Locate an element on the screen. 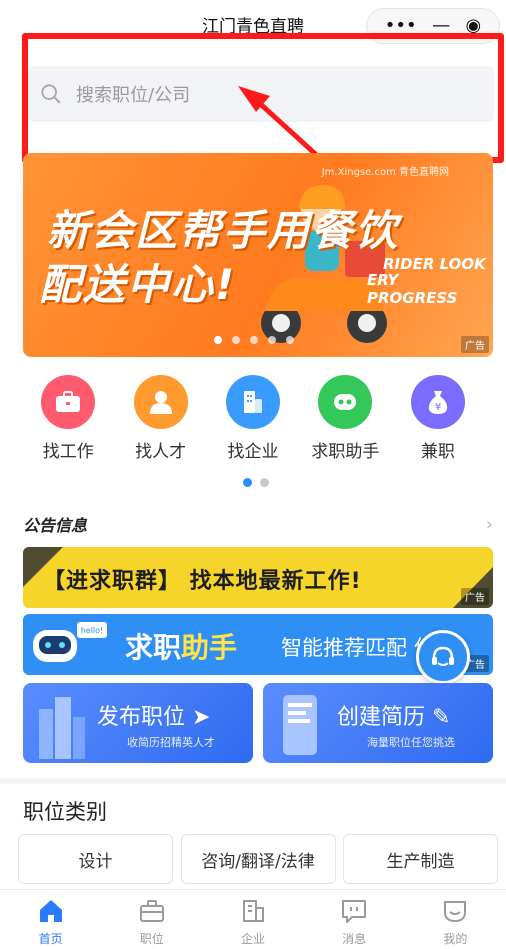 The width and height of the screenshot is (506, 949). robot-icon is located at coordinates (345, 402).